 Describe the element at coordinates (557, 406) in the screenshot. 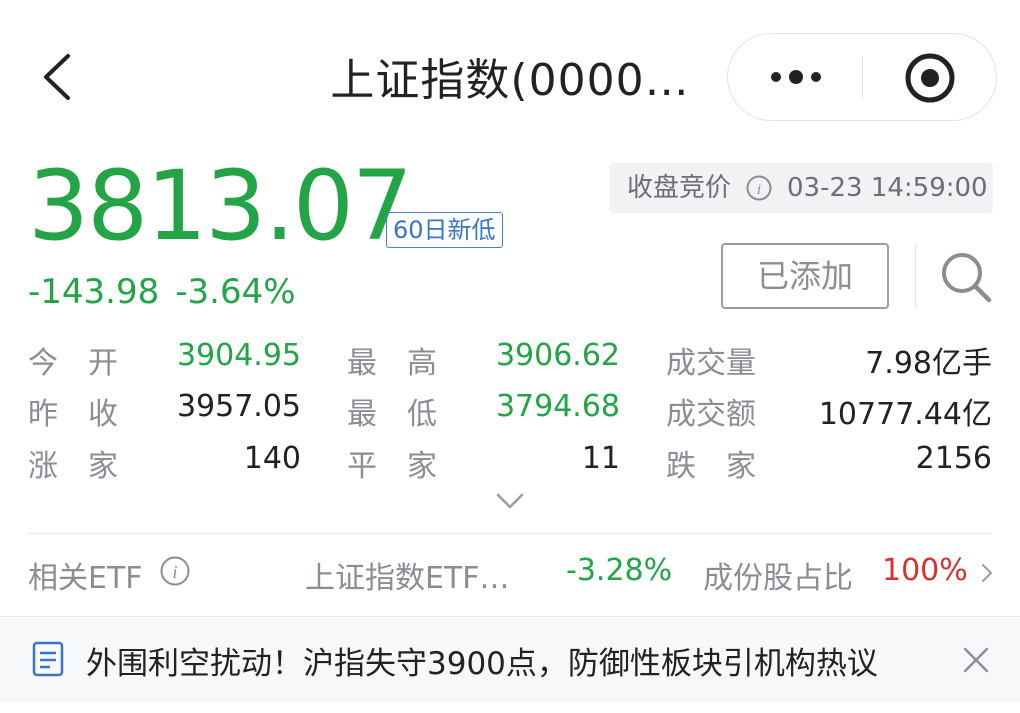

I see `stat-value: 3794.68` at that location.